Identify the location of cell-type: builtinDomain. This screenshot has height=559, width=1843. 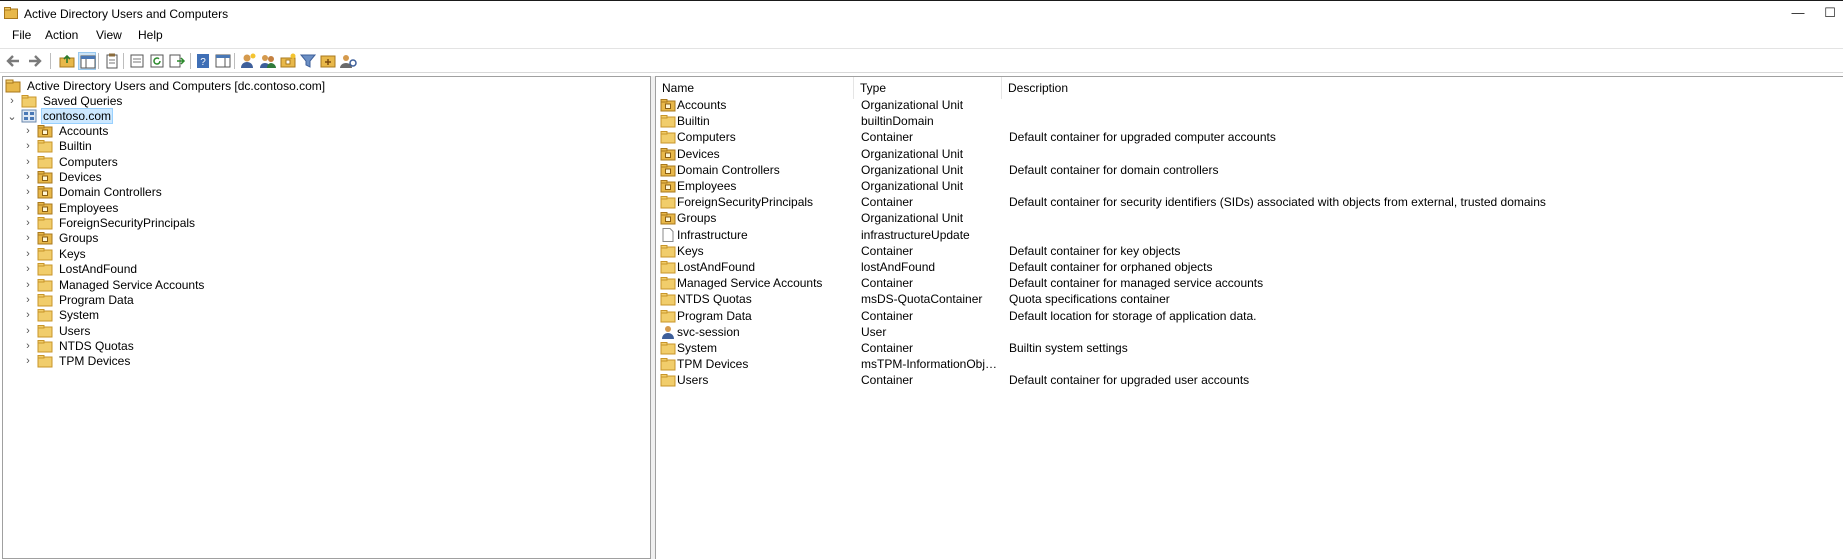
(897, 121).